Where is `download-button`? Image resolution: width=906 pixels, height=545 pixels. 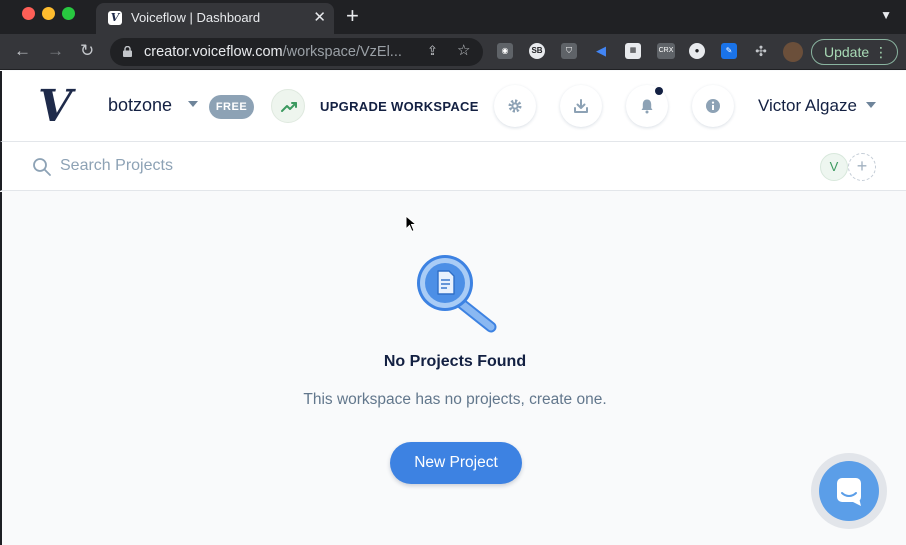
download-button is located at coordinates (581, 106).